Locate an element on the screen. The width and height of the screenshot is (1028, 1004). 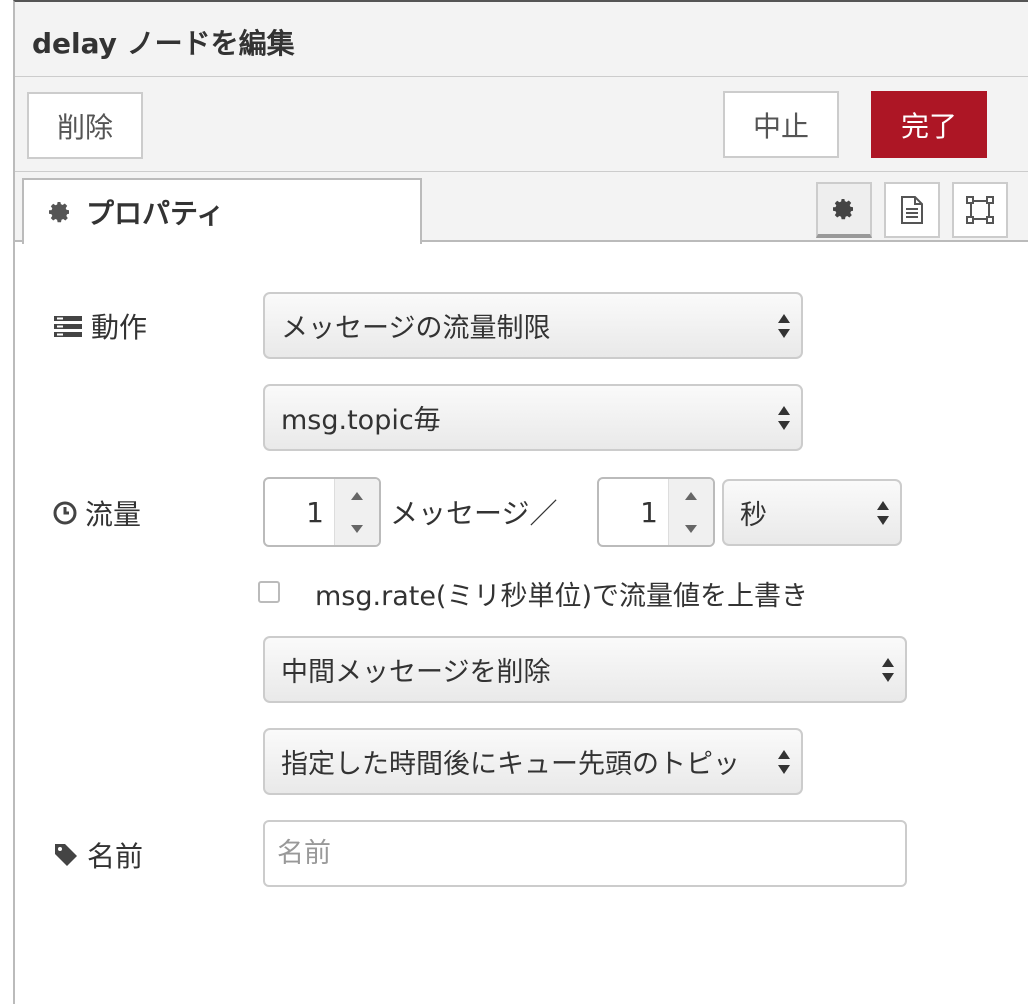
list-icon is located at coordinates (68, 326).